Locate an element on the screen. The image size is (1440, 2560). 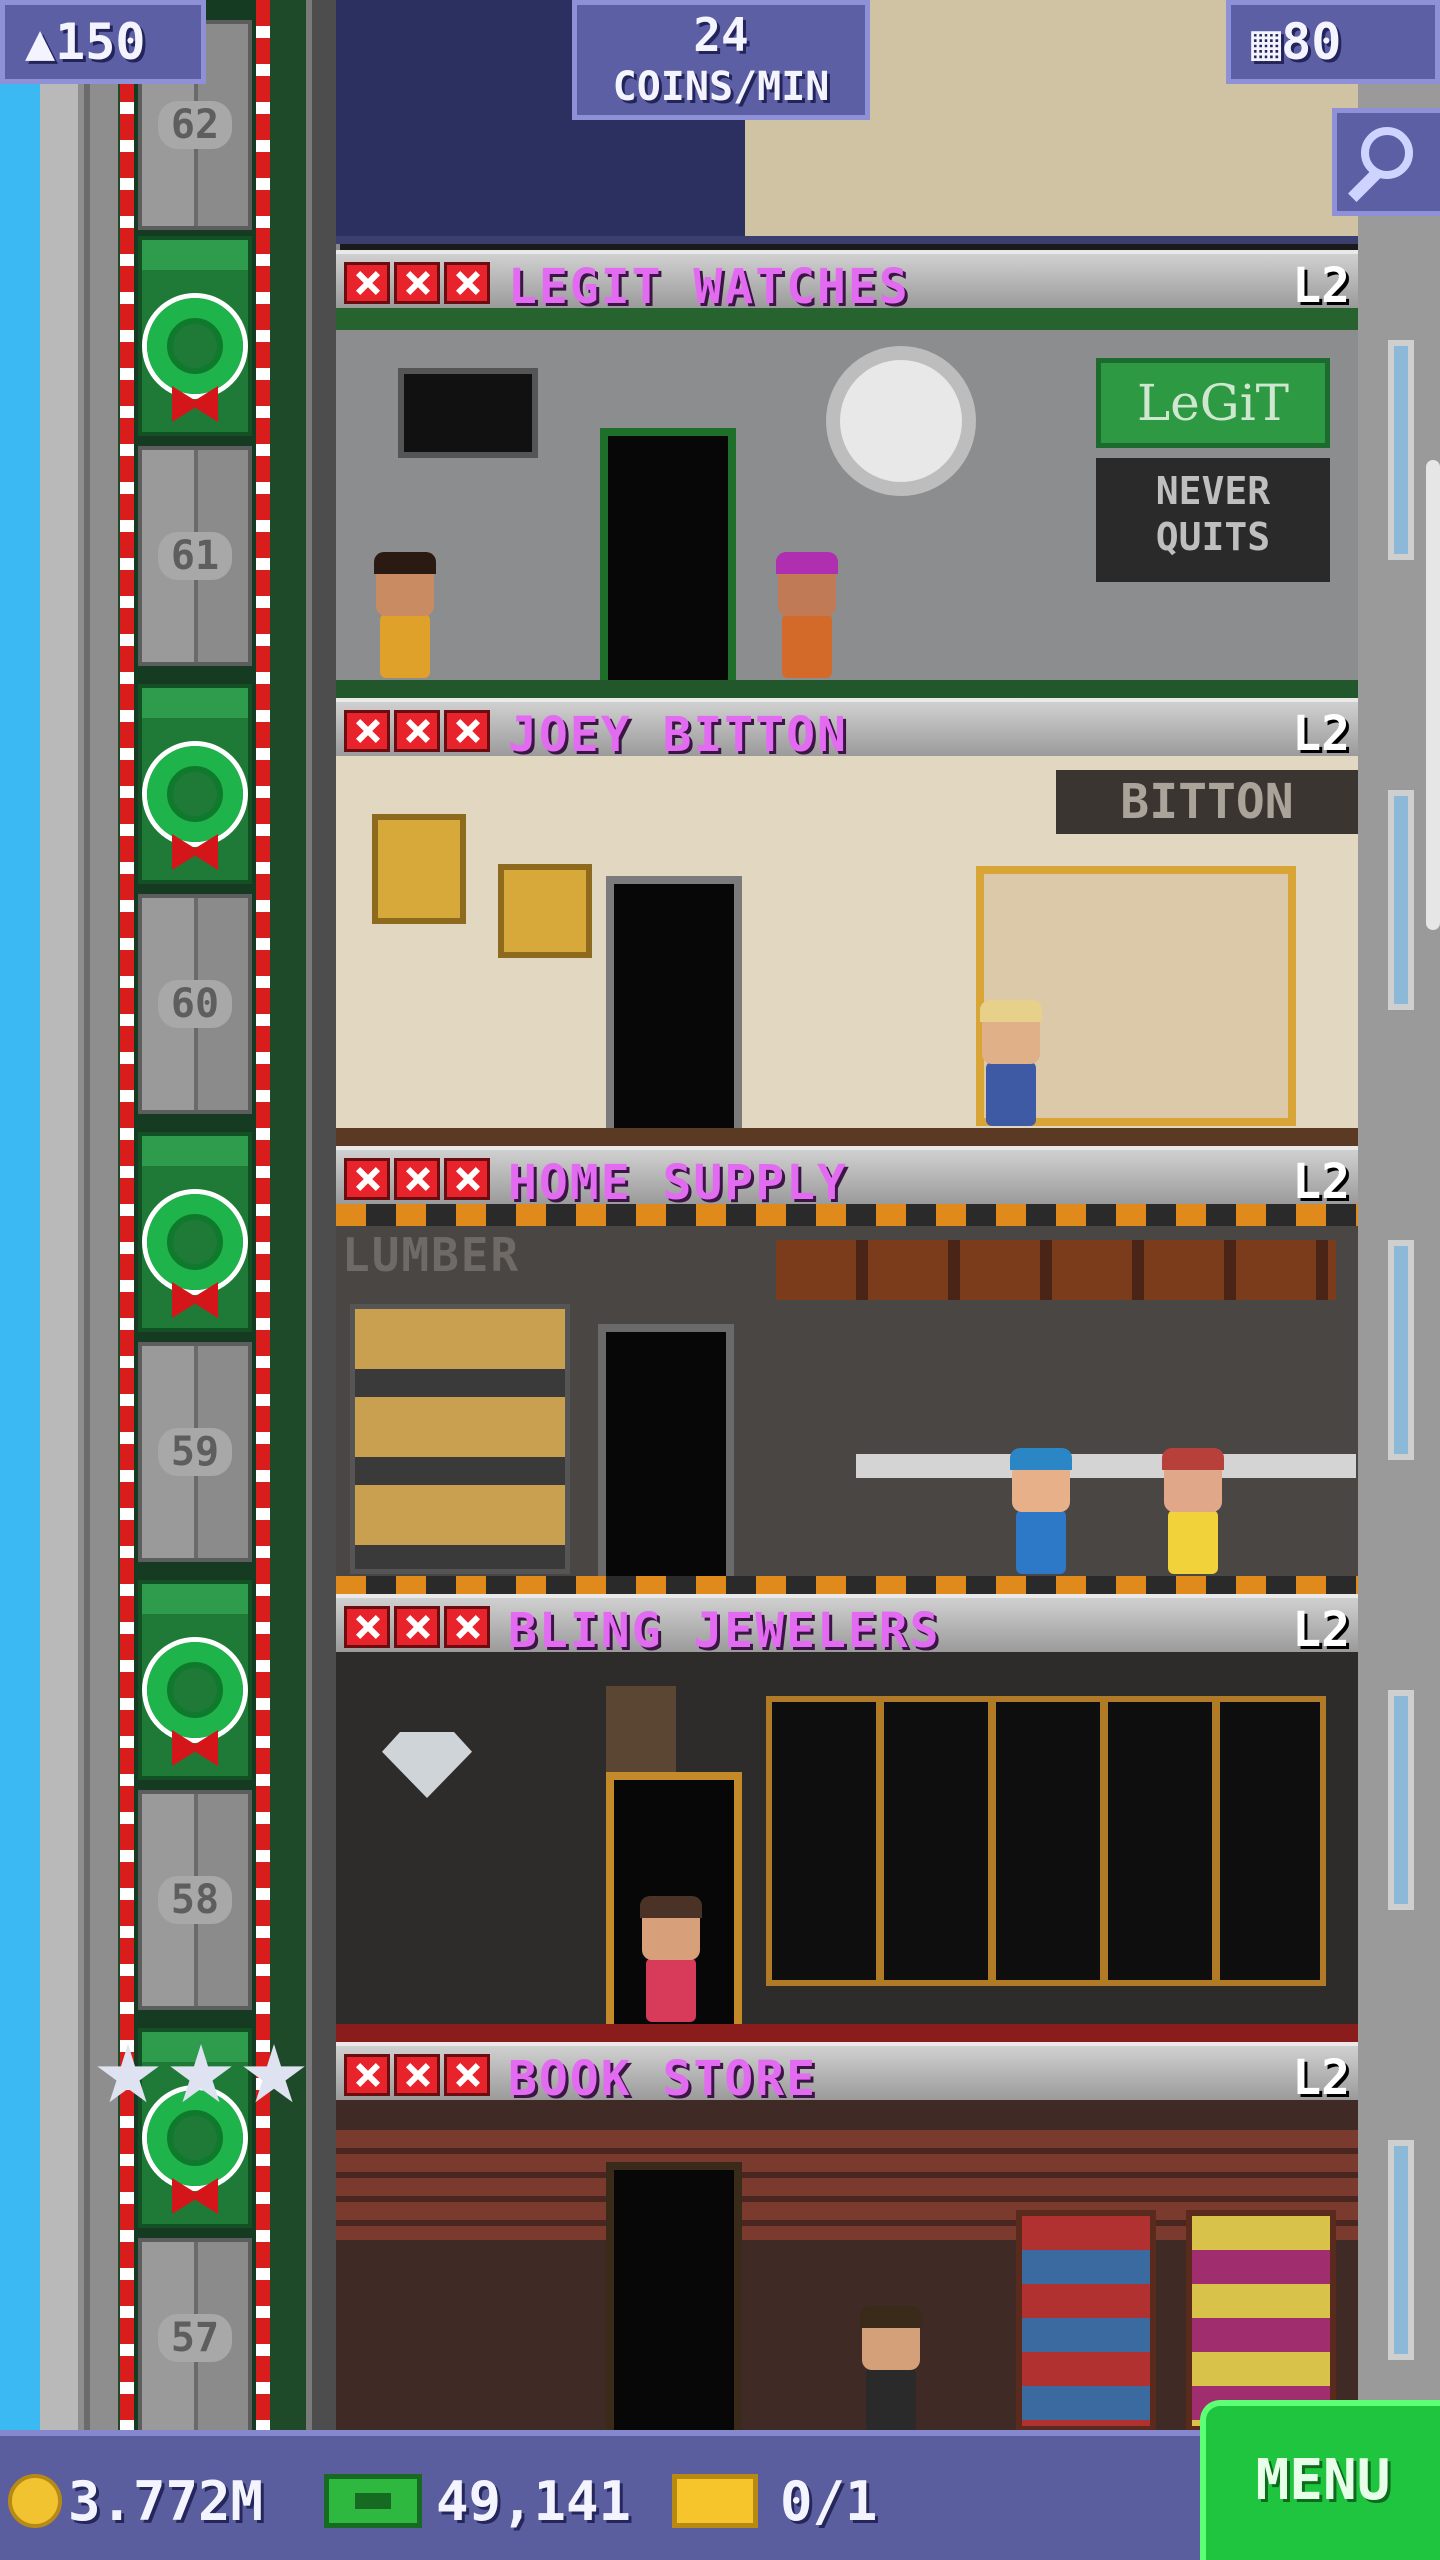
store-name: LEGIT WATCHES is located at coordinates (709, 287).